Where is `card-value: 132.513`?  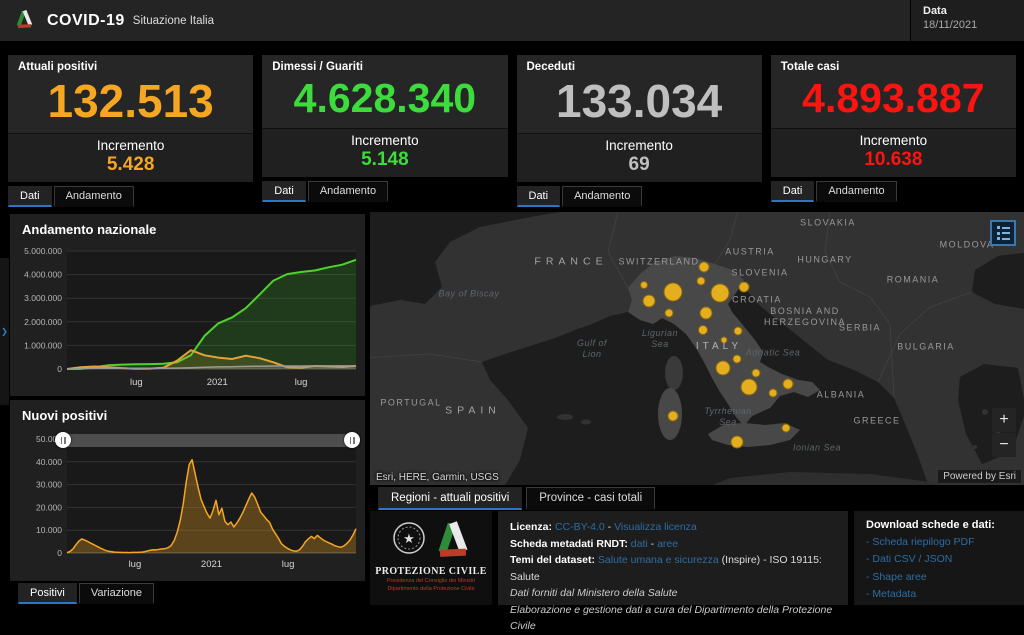
card-value: 132.513 is located at coordinates (130, 101).